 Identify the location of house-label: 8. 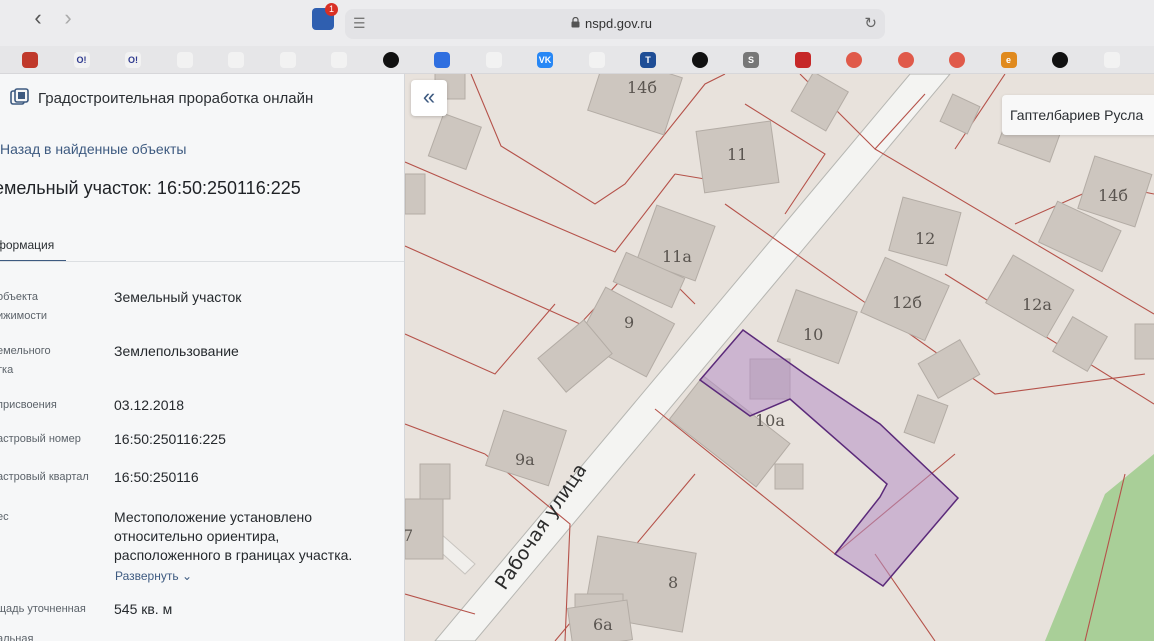
(673, 582).